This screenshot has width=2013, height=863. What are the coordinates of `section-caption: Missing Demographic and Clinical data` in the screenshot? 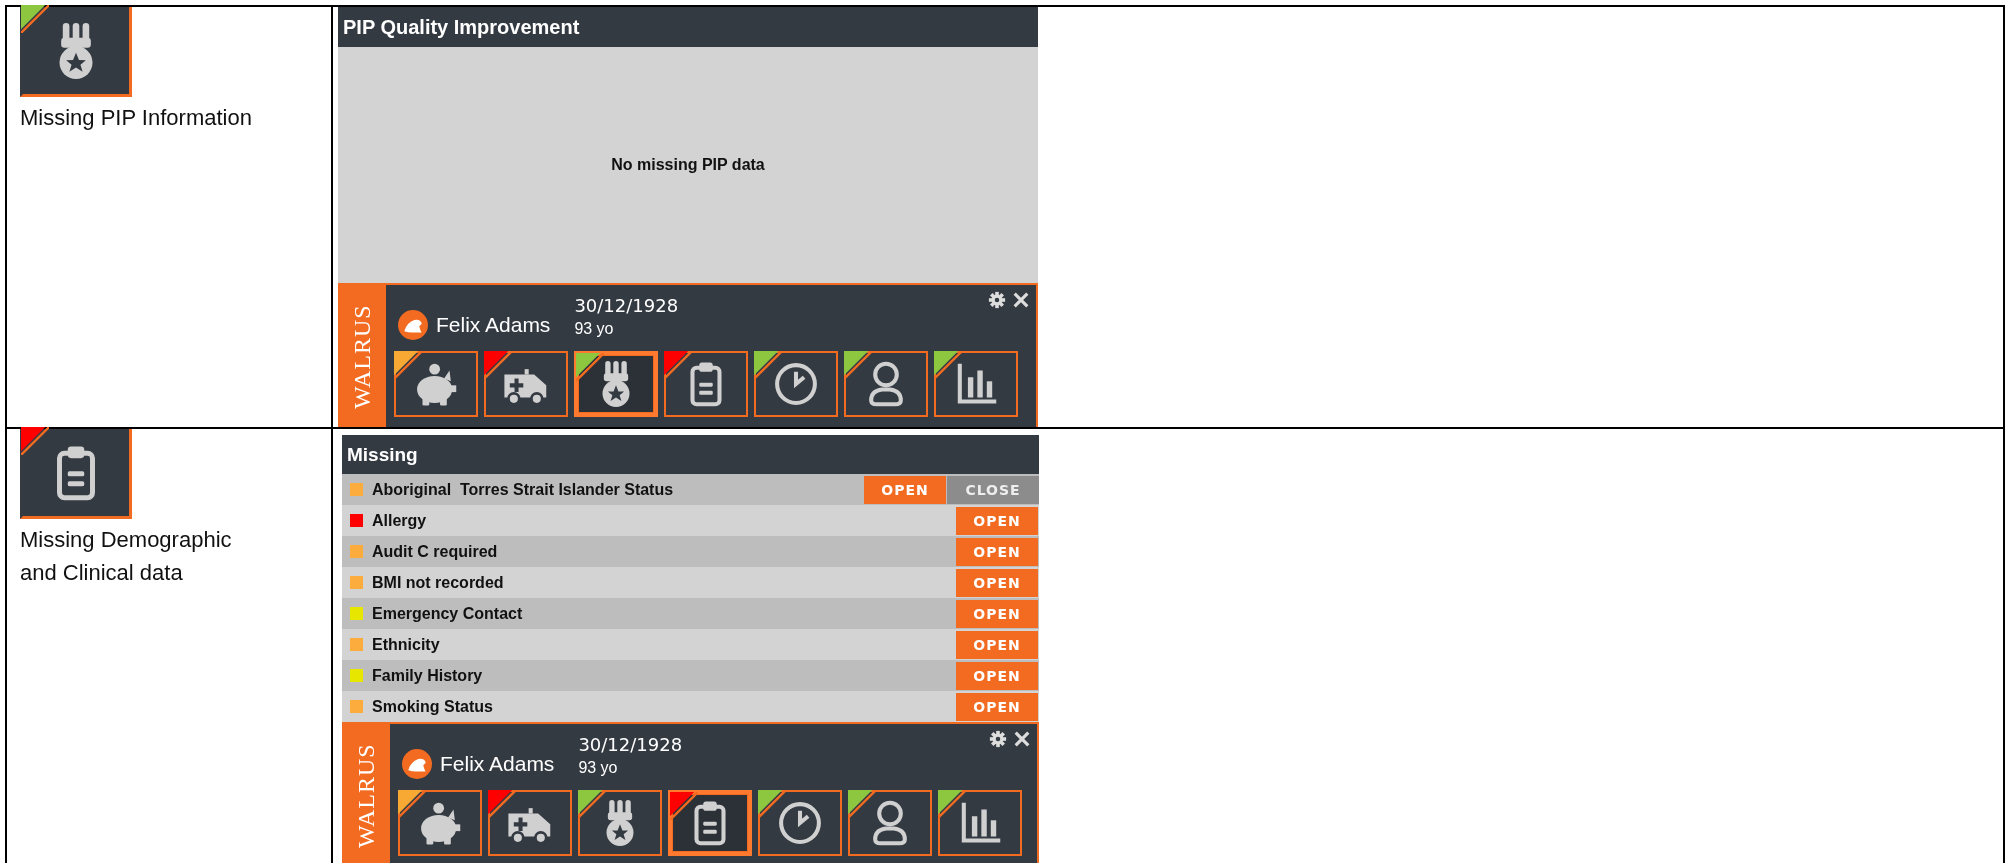 It's located at (126, 556).